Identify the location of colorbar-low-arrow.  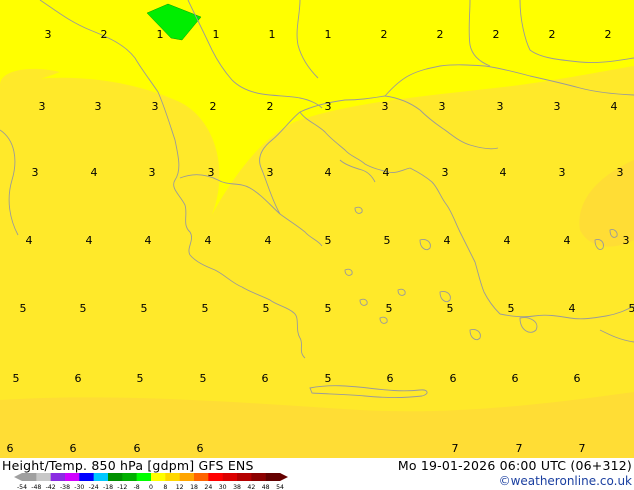
(18, 477).